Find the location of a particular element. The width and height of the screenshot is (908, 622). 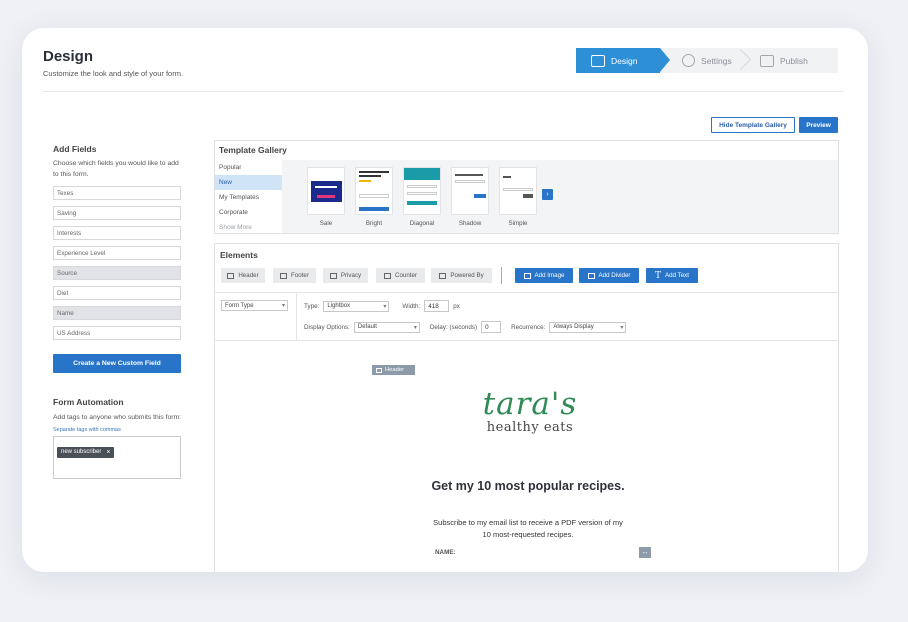

toggle-label: Footer is located at coordinates (300, 275).